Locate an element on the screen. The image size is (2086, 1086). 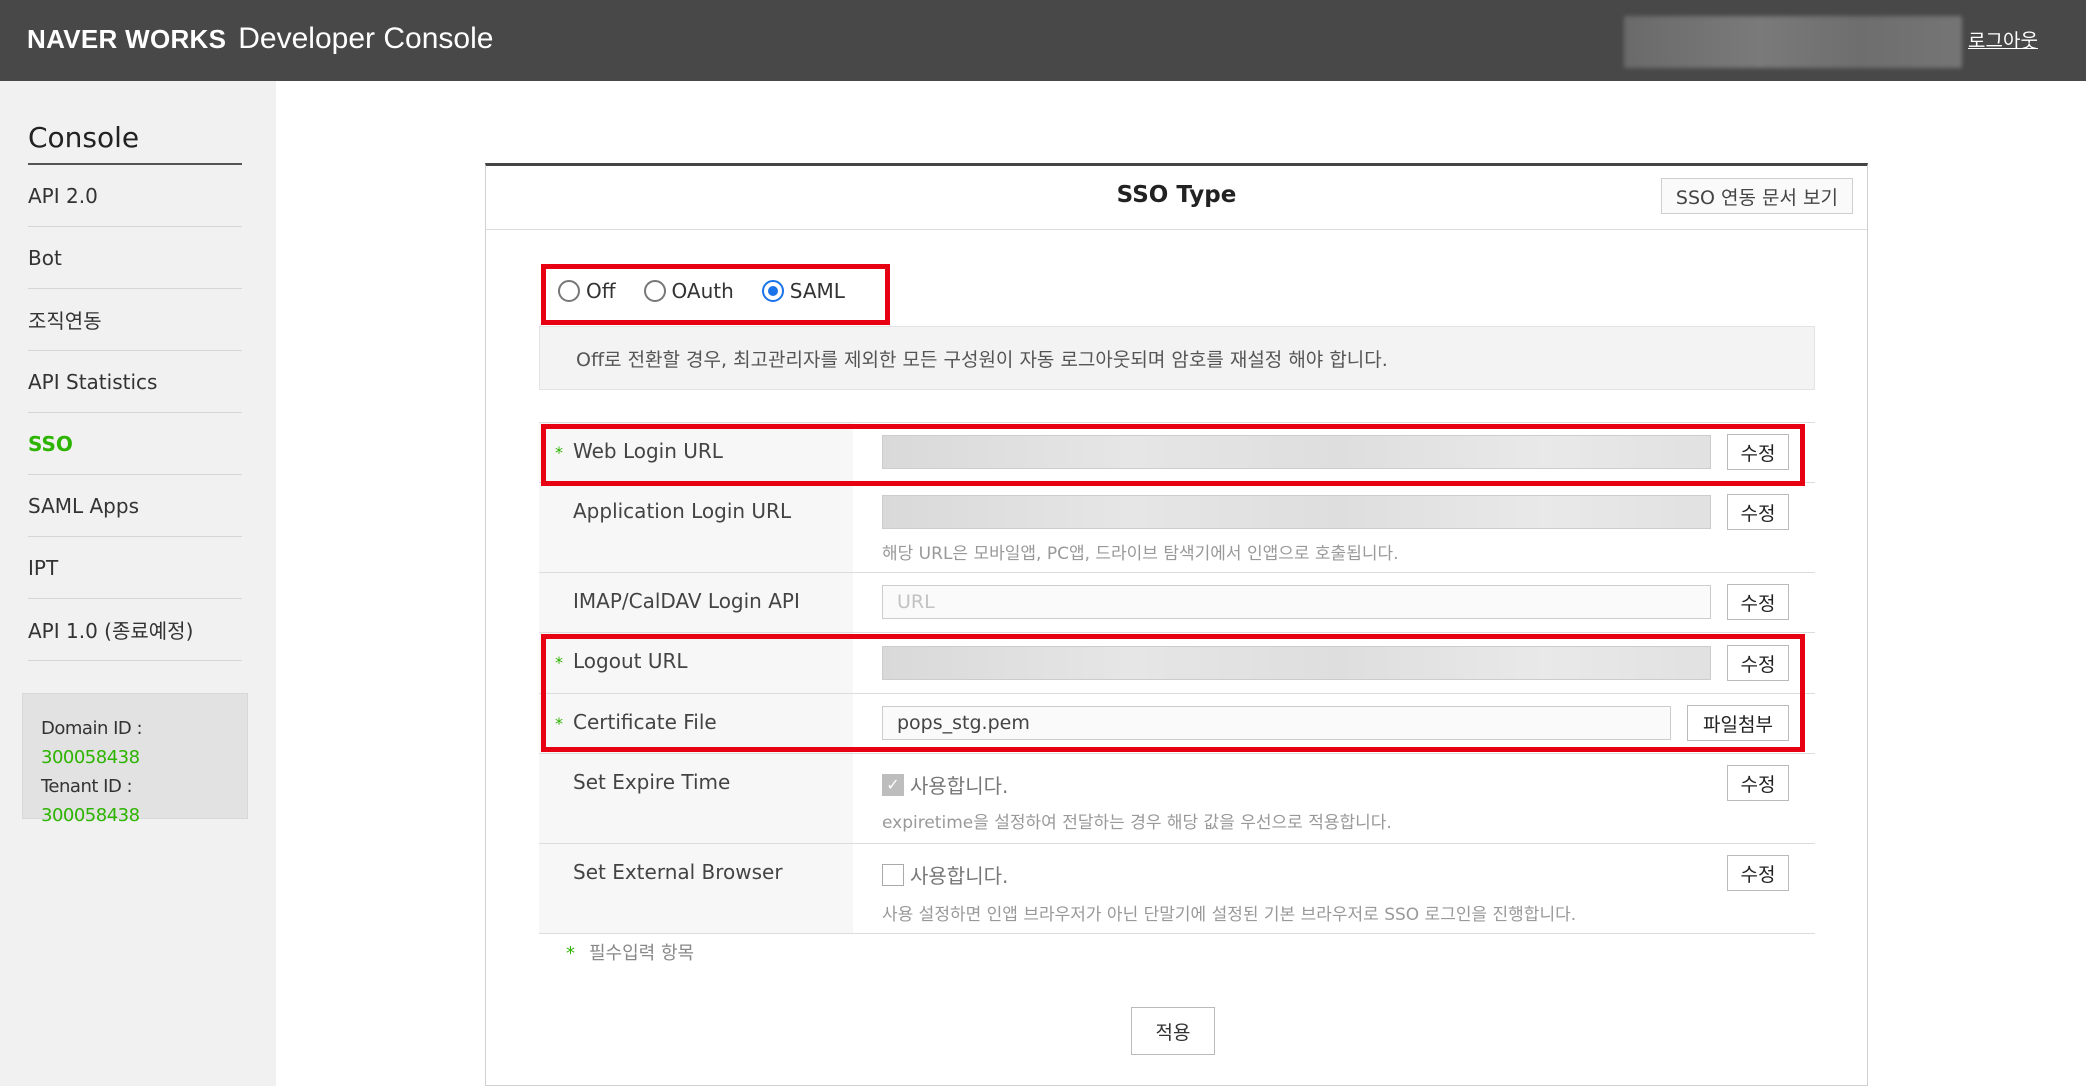
domain-id-label: Domain ID : is located at coordinates (92, 728).